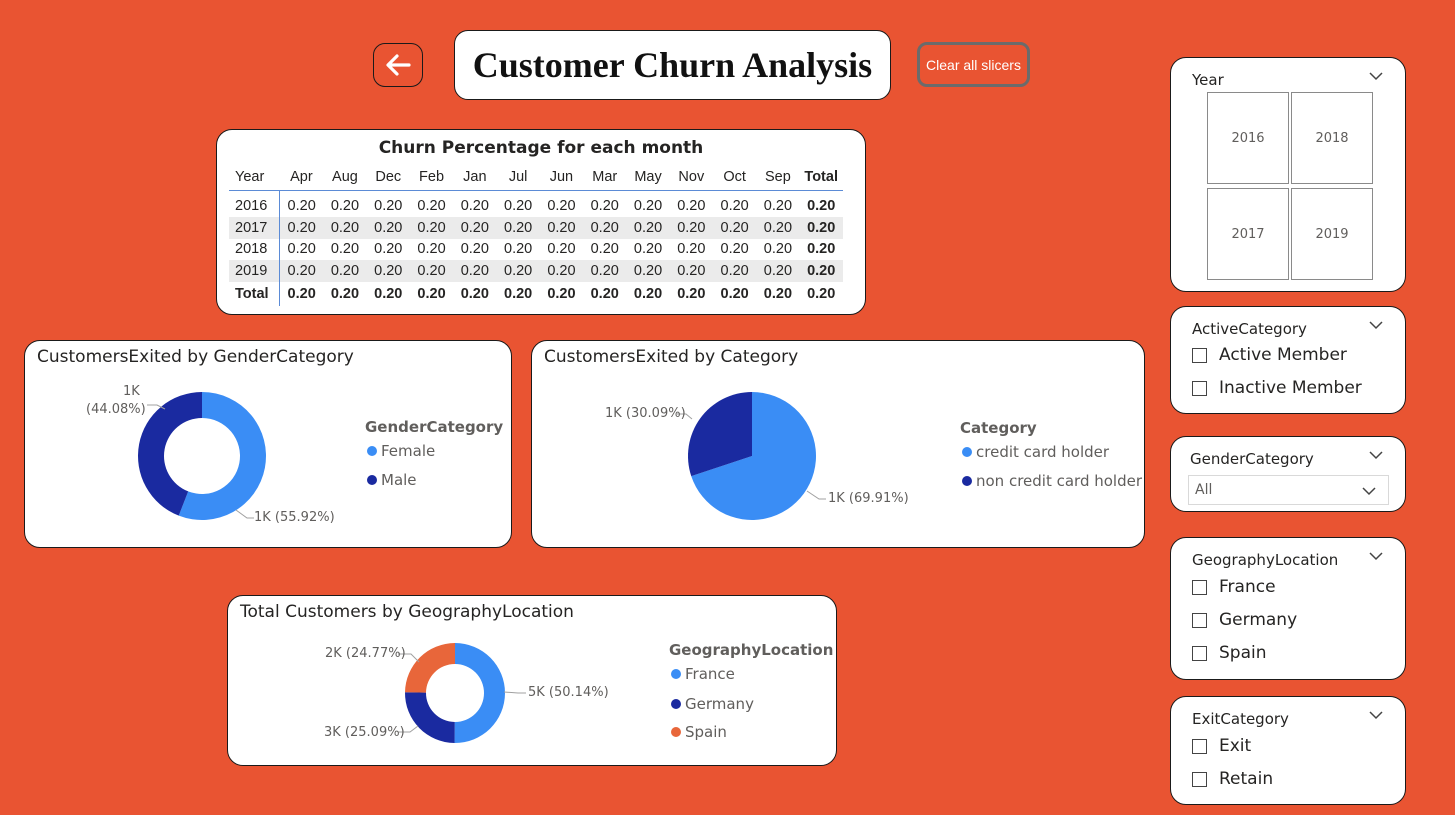  What do you see at coordinates (778, 177) in the screenshot?
I see `matrix-header-cell: Sep` at bounding box center [778, 177].